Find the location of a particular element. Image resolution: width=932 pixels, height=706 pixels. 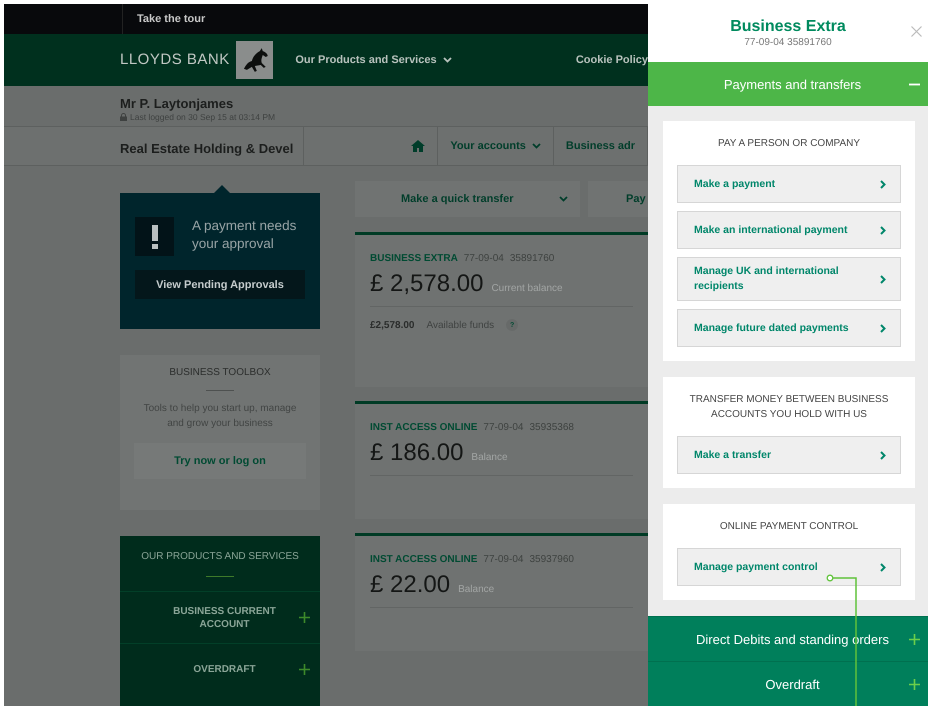

user-name: Mr P. Laytonjames is located at coordinates (177, 103).